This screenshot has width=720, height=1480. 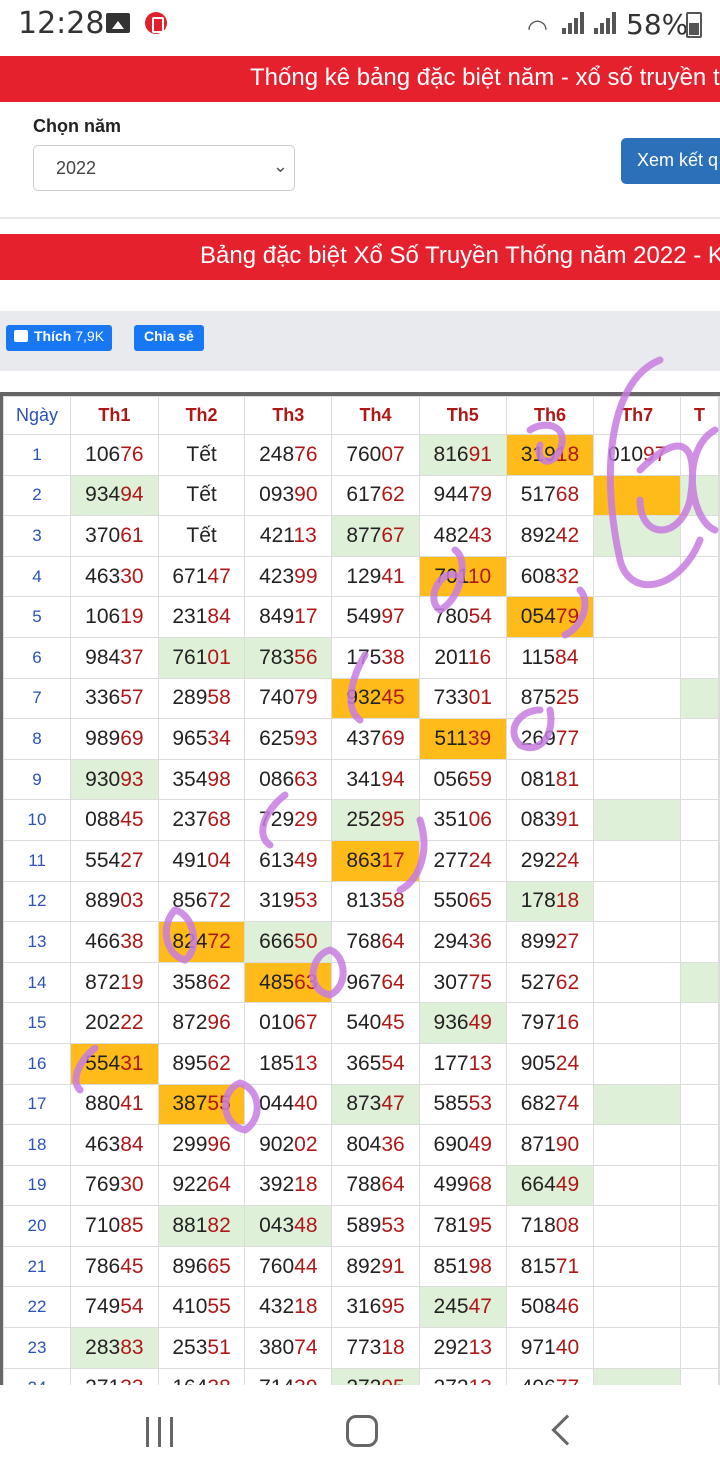 What do you see at coordinates (550, 901) in the screenshot?
I see `result-cell: 17818` at bounding box center [550, 901].